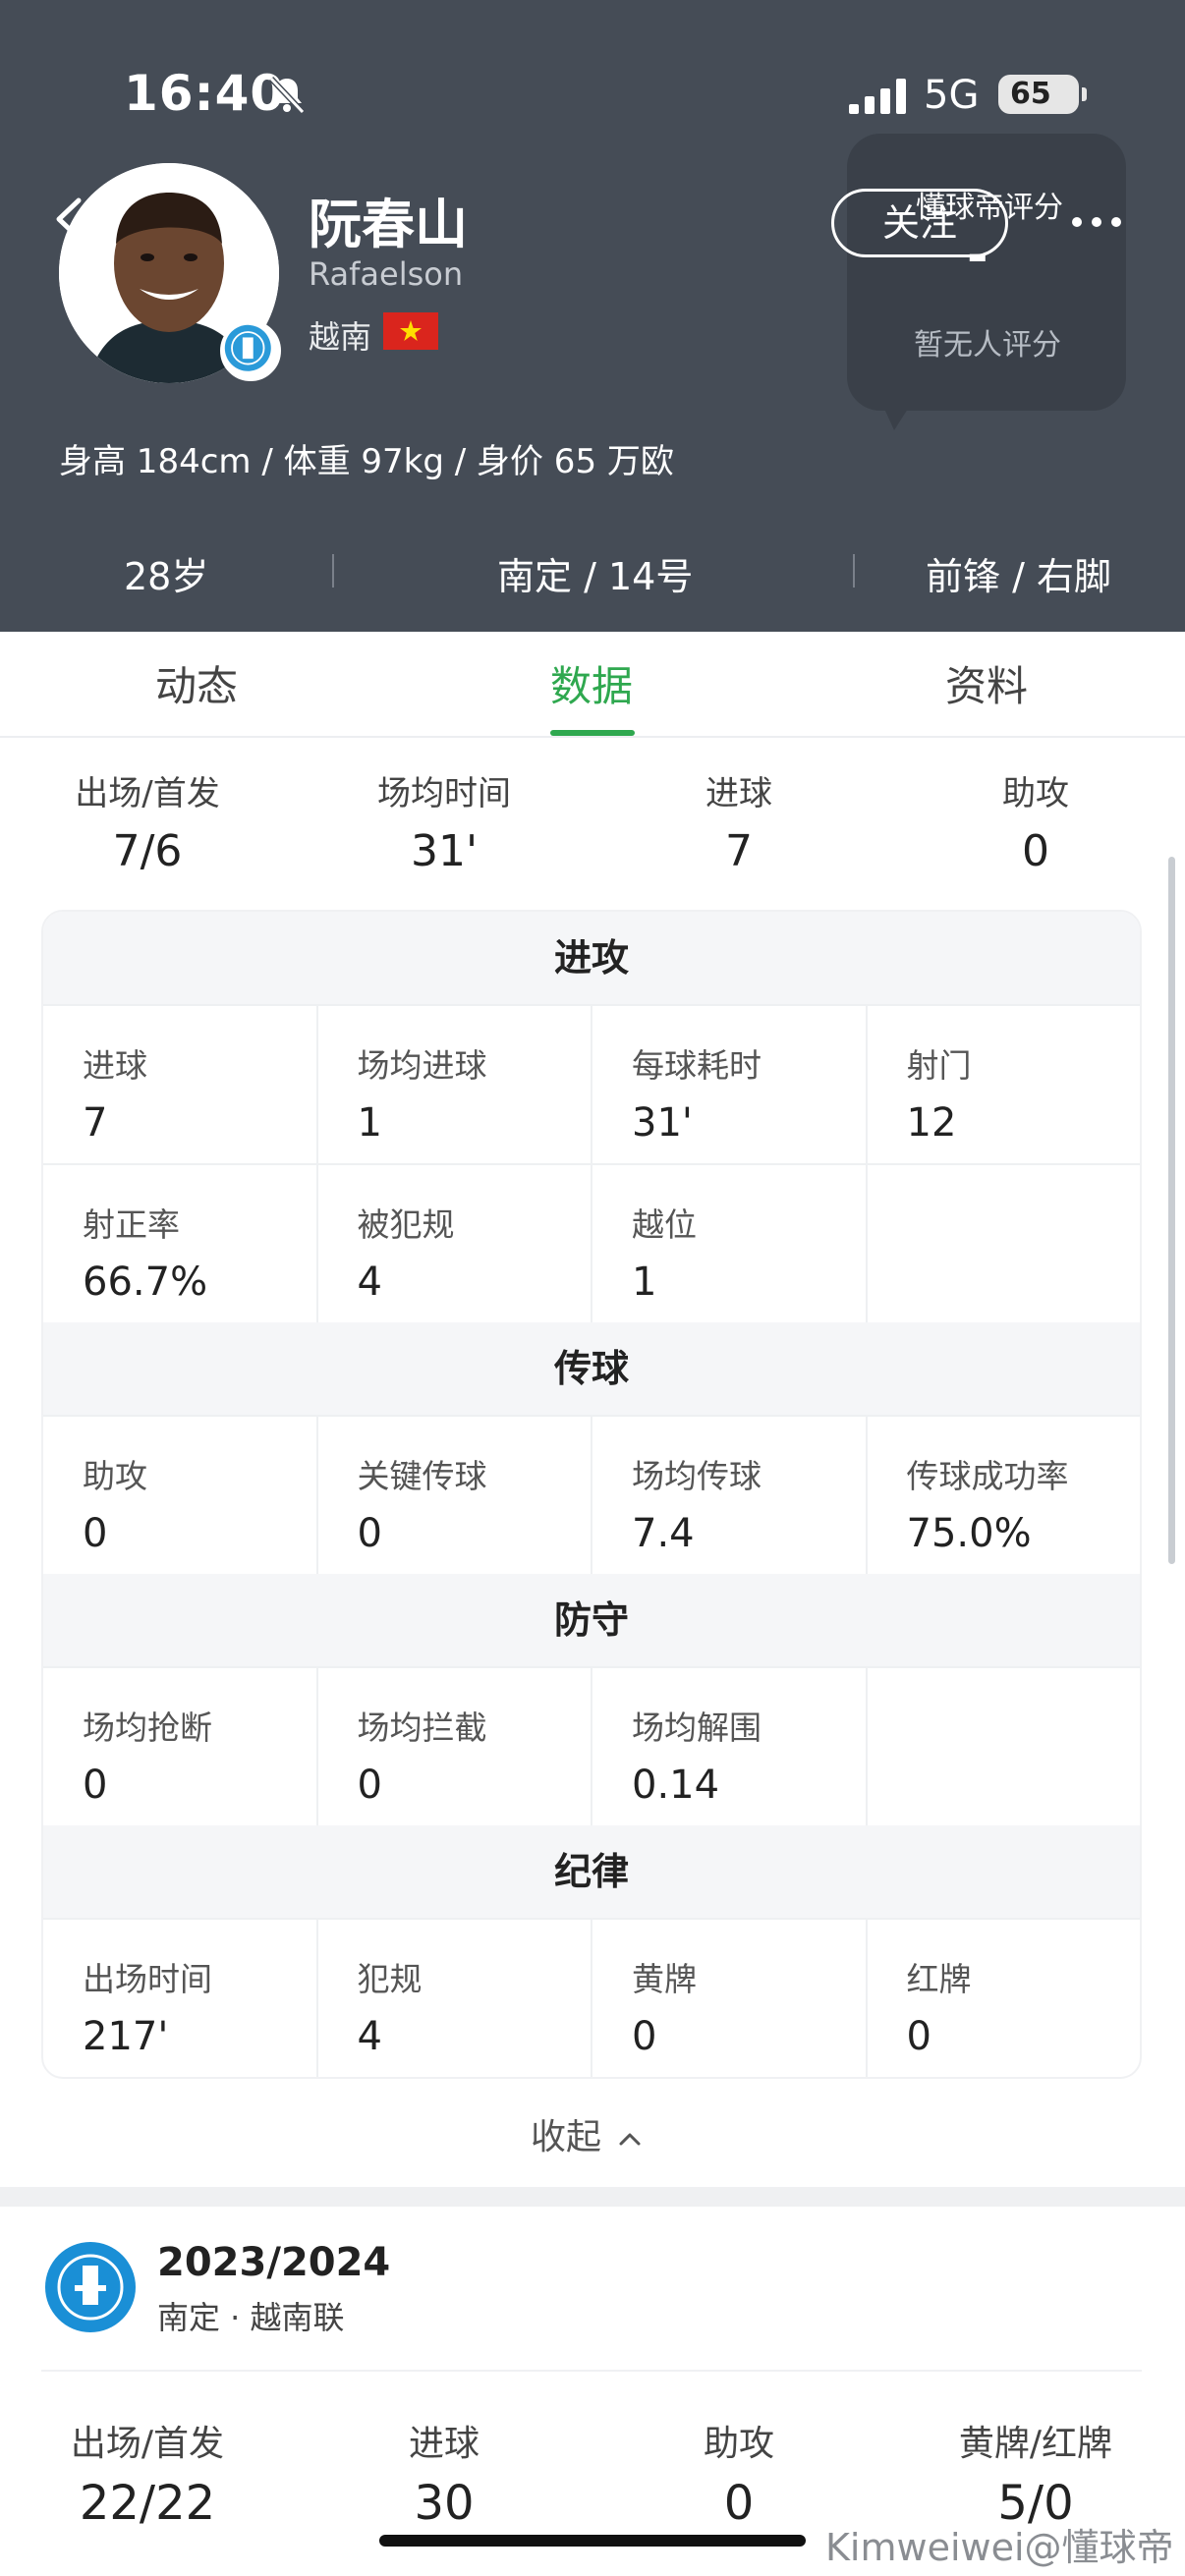 The height and width of the screenshot is (2576, 1185). What do you see at coordinates (445, 2503) in the screenshot?
I see `summary-value: 30` at bounding box center [445, 2503].